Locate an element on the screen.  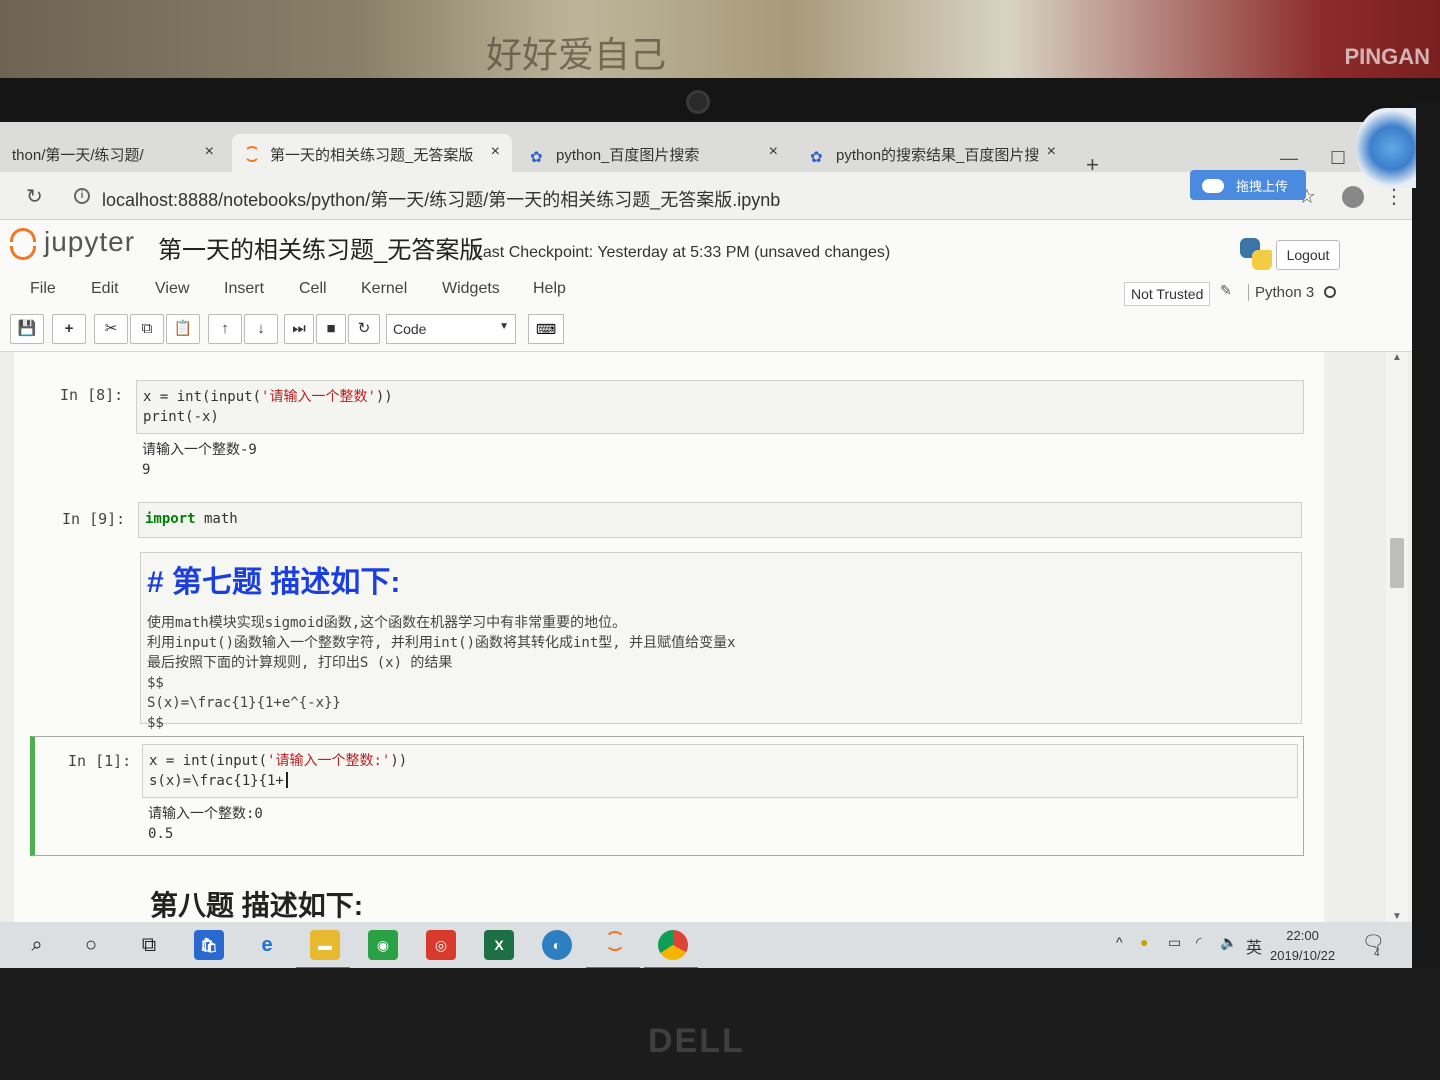
markdown-heading-next: 第八题 描述如下: is located at coordinates (257, 905).